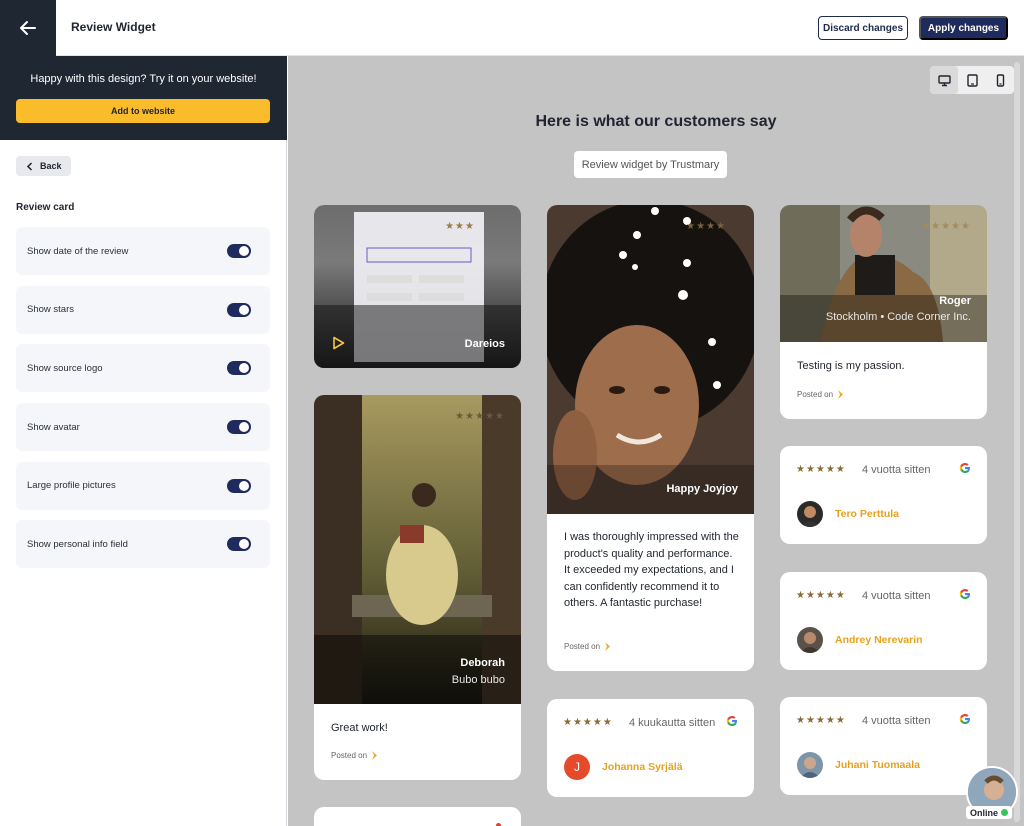  What do you see at coordinates (143, 485) in the screenshot?
I see `option-large-profile-pictures: Large profile pictures` at bounding box center [143, 485].